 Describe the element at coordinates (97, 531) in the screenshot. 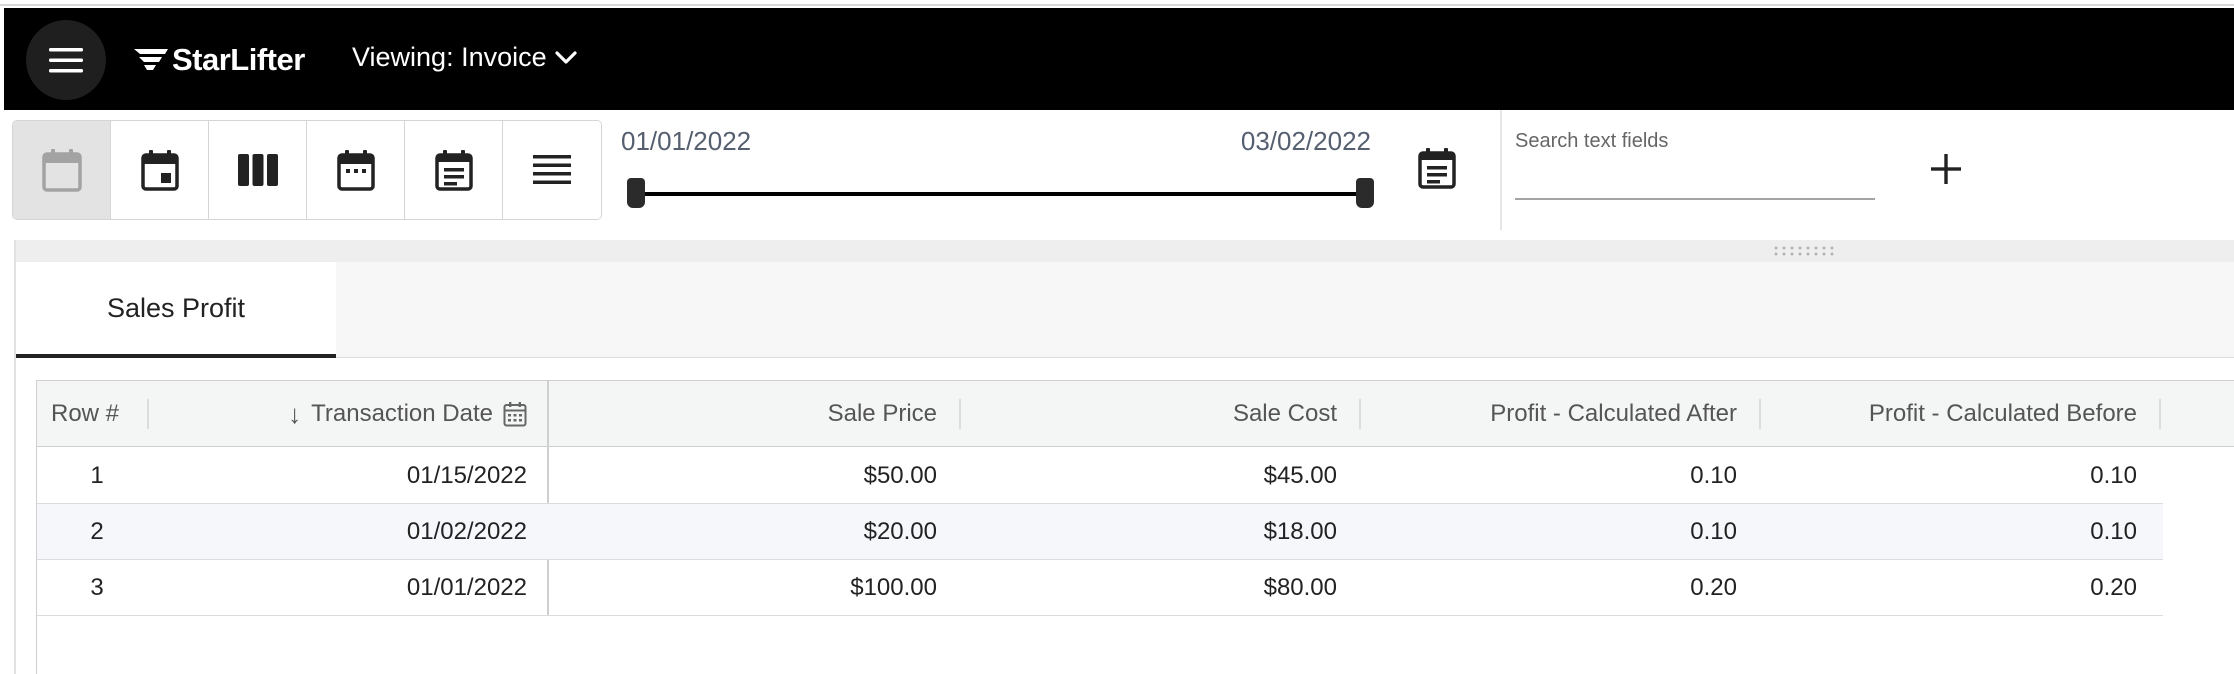

I see `cell-row-number: 2` at that location.